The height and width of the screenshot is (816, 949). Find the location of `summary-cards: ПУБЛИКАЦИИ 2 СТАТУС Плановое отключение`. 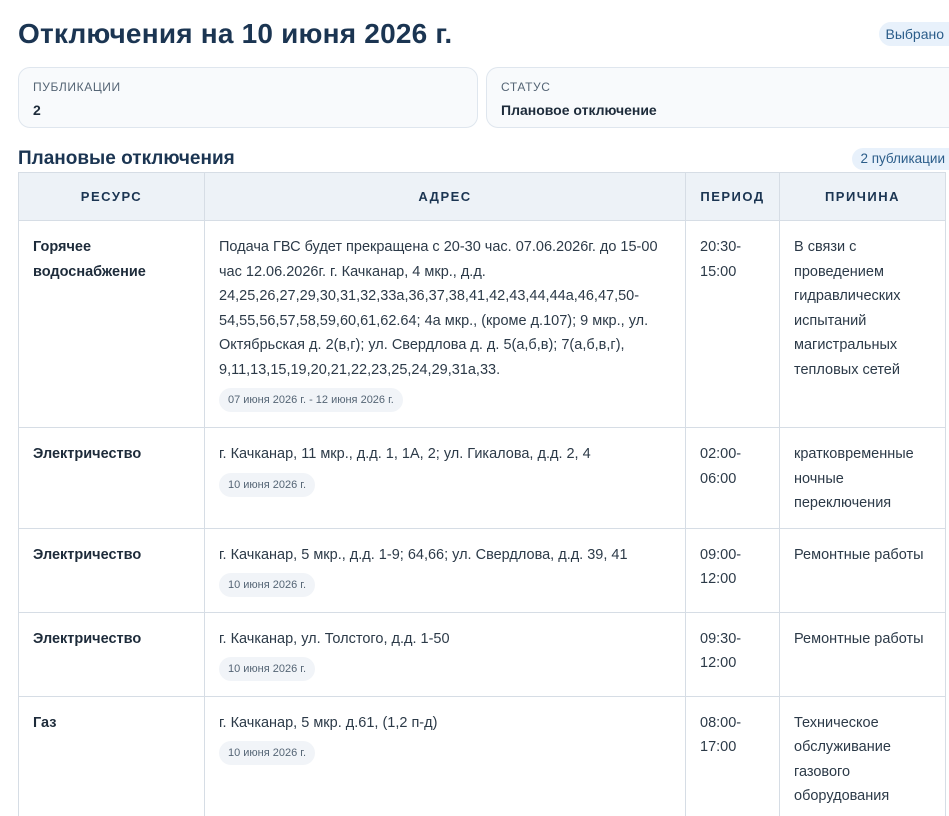

summary-cards: ПУБЛИКАЦИИ 2 СТАТУС Плановое отключение is located at coordinates (483, 98).